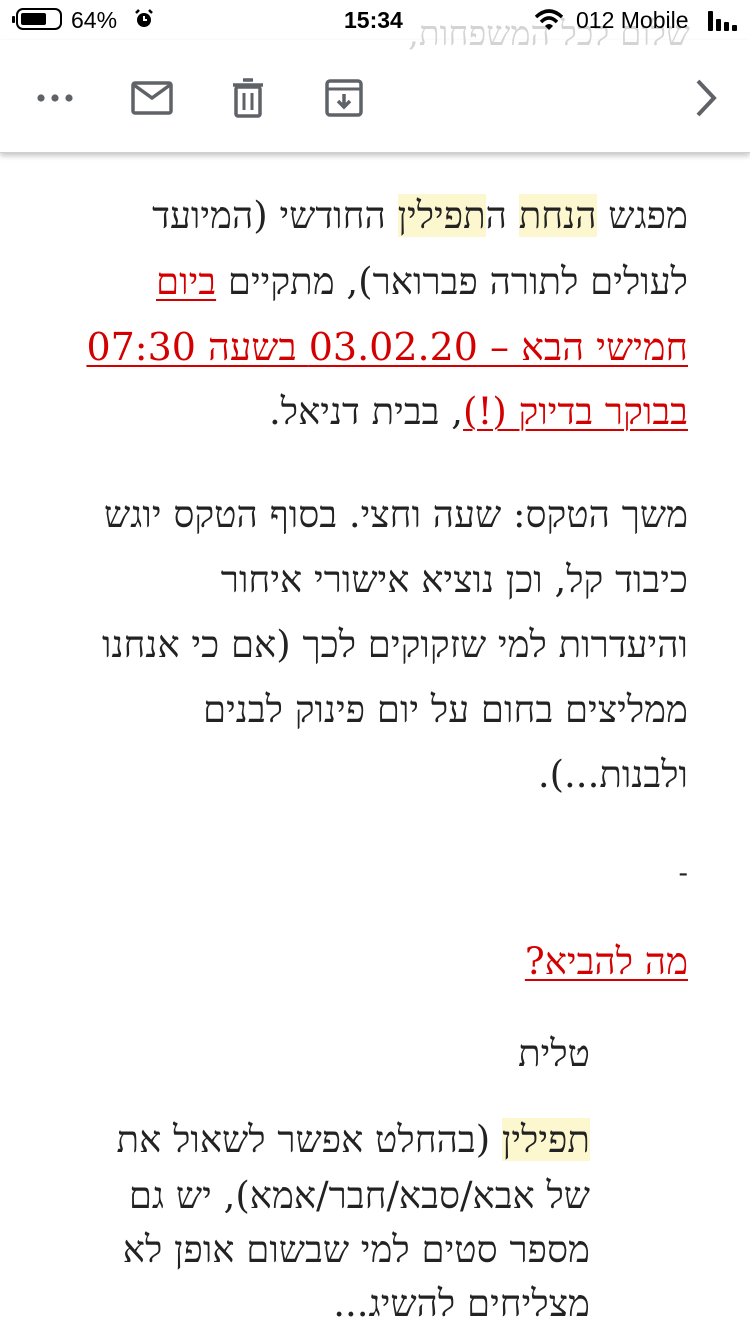 This screenshot has width=750, height=1334. What do you see at coordinates (606, 961) in the screenshot?
I see `what-to-bring-heading: מה להביא?` at bounding box center [606, 961].